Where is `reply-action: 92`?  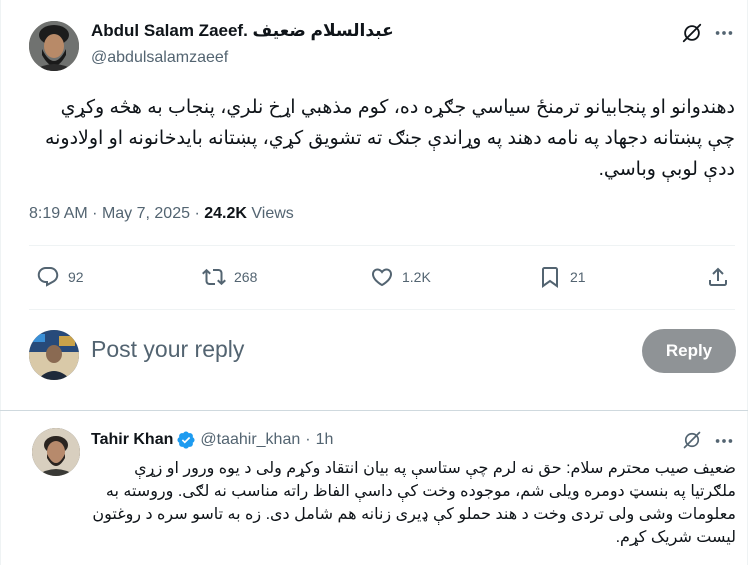
reply-action: 92 is located at coordinates (60, 277).